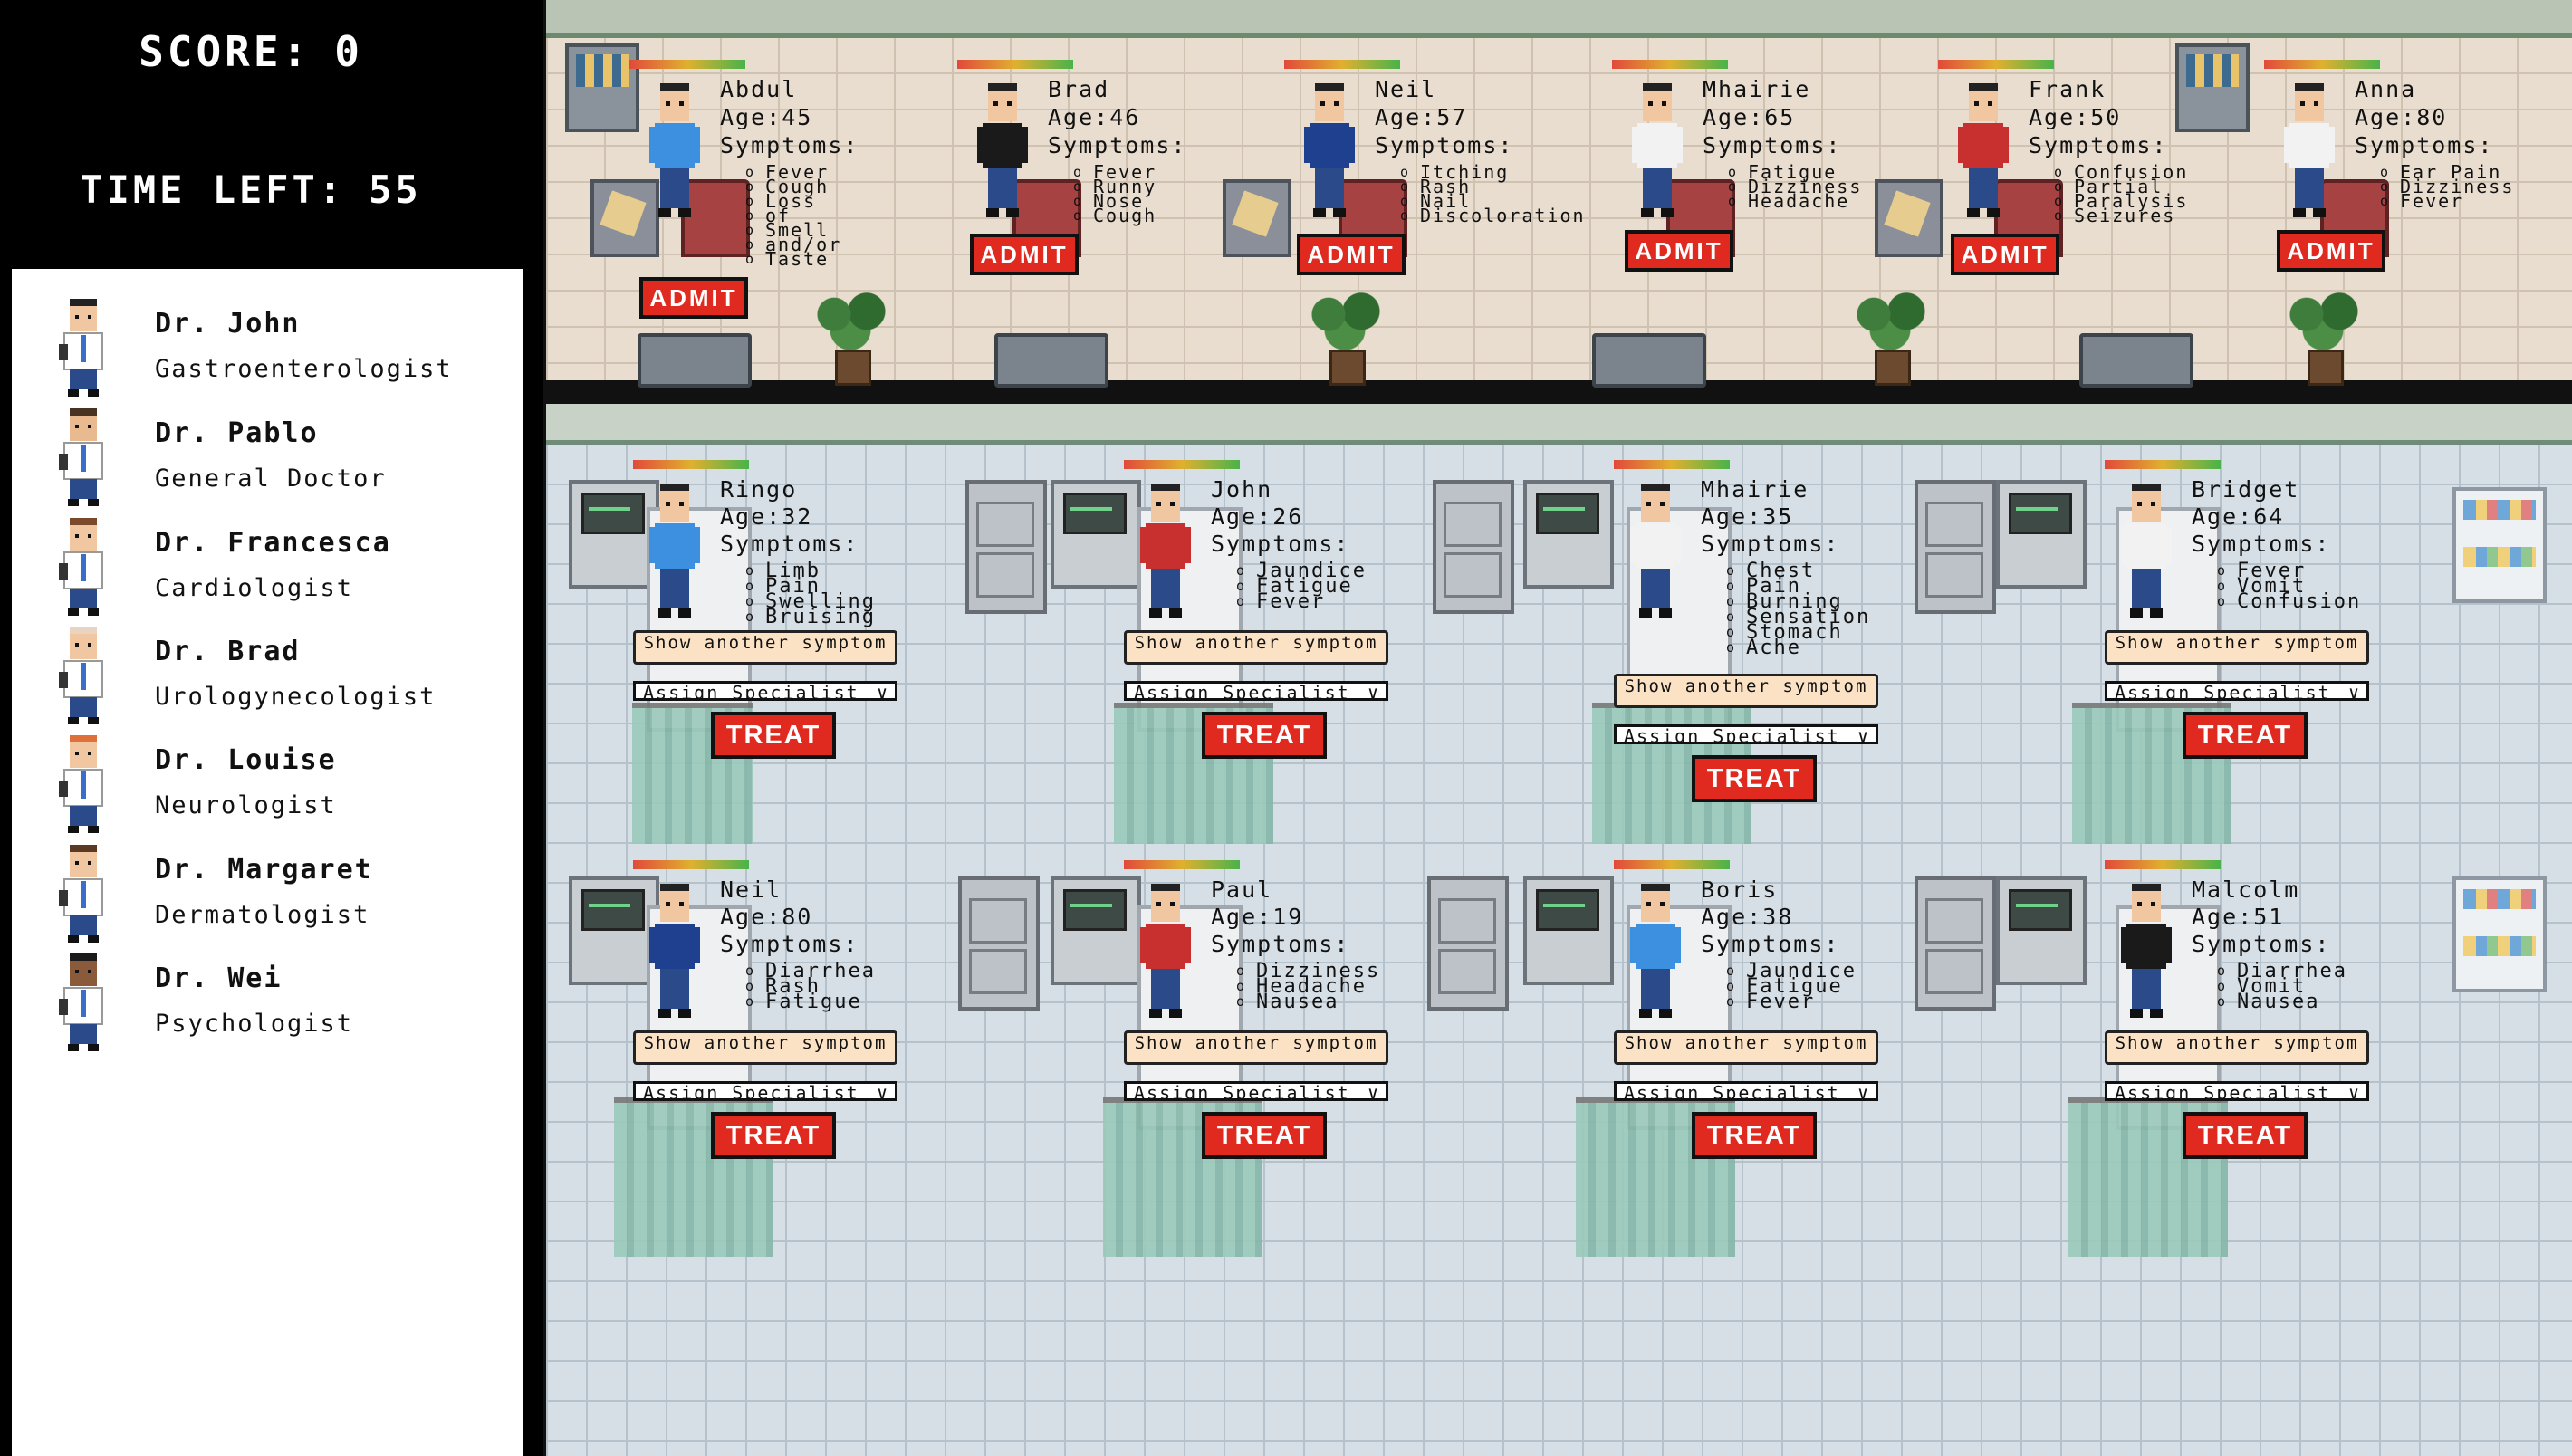 This screenshot has width=2572, height=1456. I want to click on doctor-card: Dr. John Gastroenterologist, so click(279, 346).